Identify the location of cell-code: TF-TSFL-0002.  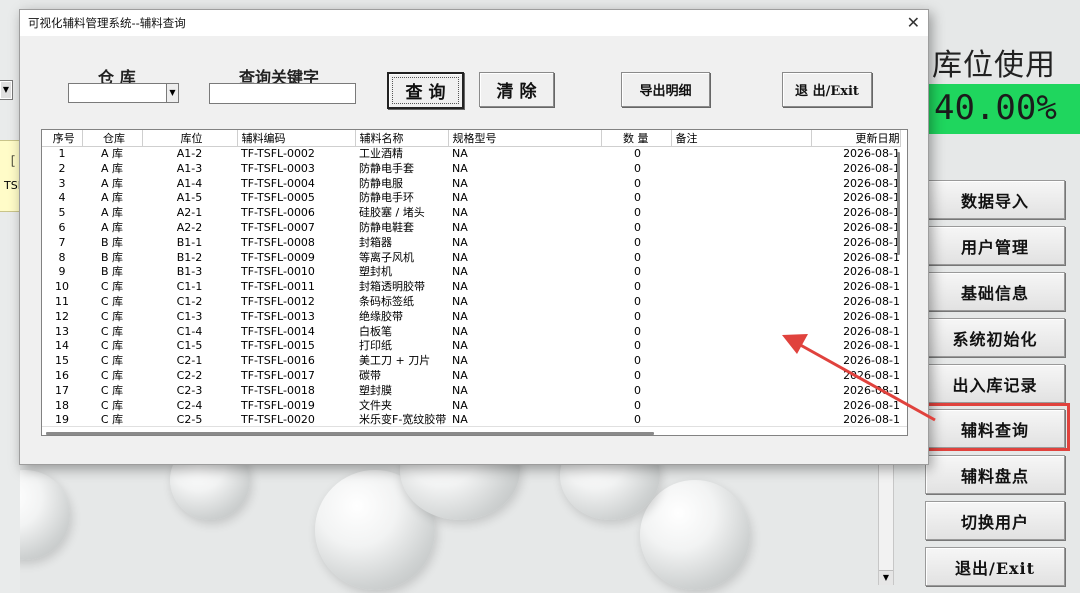
(278, 153).